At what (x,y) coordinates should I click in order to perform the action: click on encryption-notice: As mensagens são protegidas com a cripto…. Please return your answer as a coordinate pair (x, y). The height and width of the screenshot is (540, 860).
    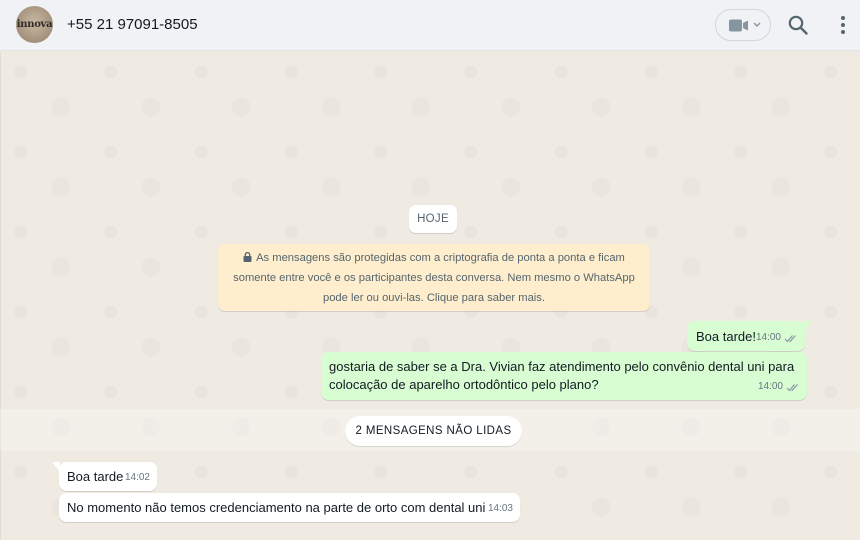
    Looking at the image, I should click on (434, 277).